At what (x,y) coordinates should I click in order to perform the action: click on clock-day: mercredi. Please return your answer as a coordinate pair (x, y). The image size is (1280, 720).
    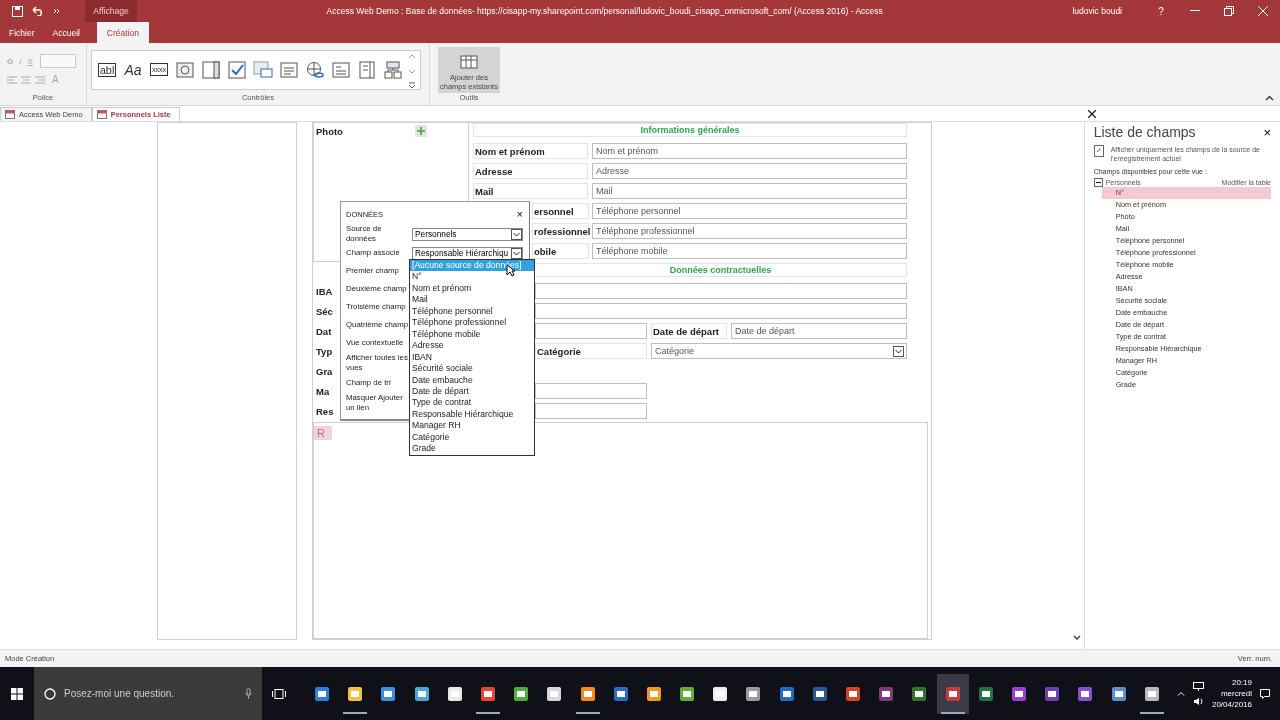
    Looking at the image, I should click on (1236, 693).